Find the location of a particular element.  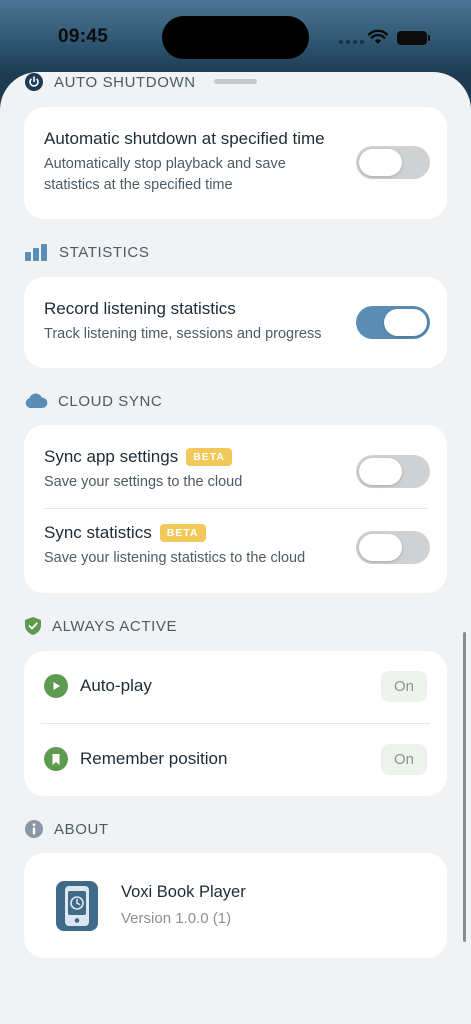

row-title: Sync statistics is located at coordinates (98, 532).